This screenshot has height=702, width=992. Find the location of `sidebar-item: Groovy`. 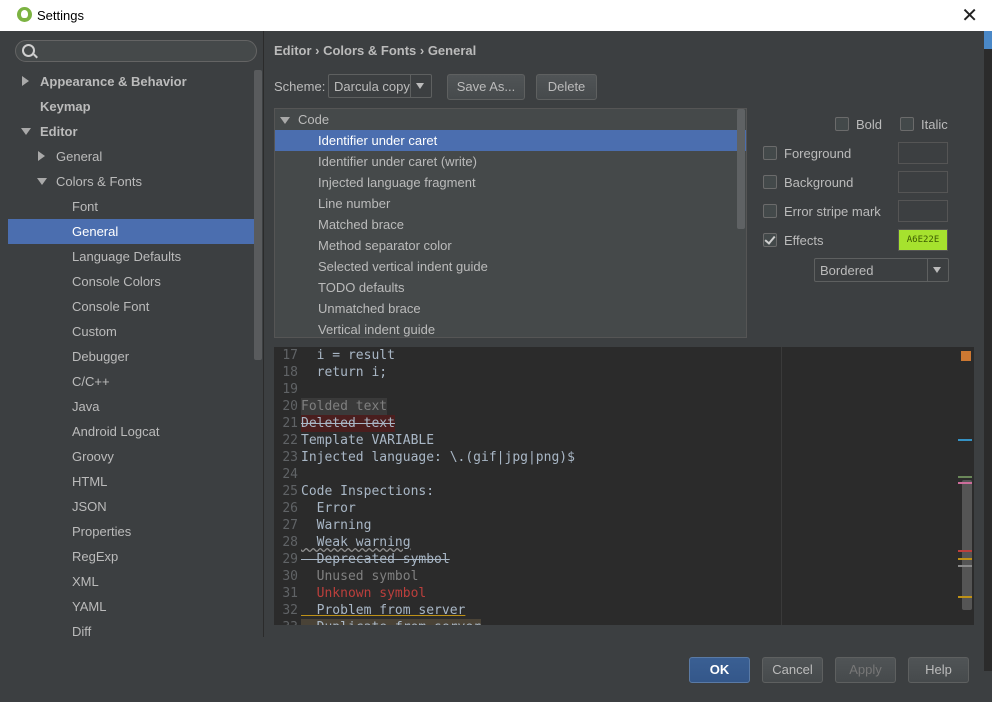

sidebar-item: Groovy is located at coordinates (131, 456).